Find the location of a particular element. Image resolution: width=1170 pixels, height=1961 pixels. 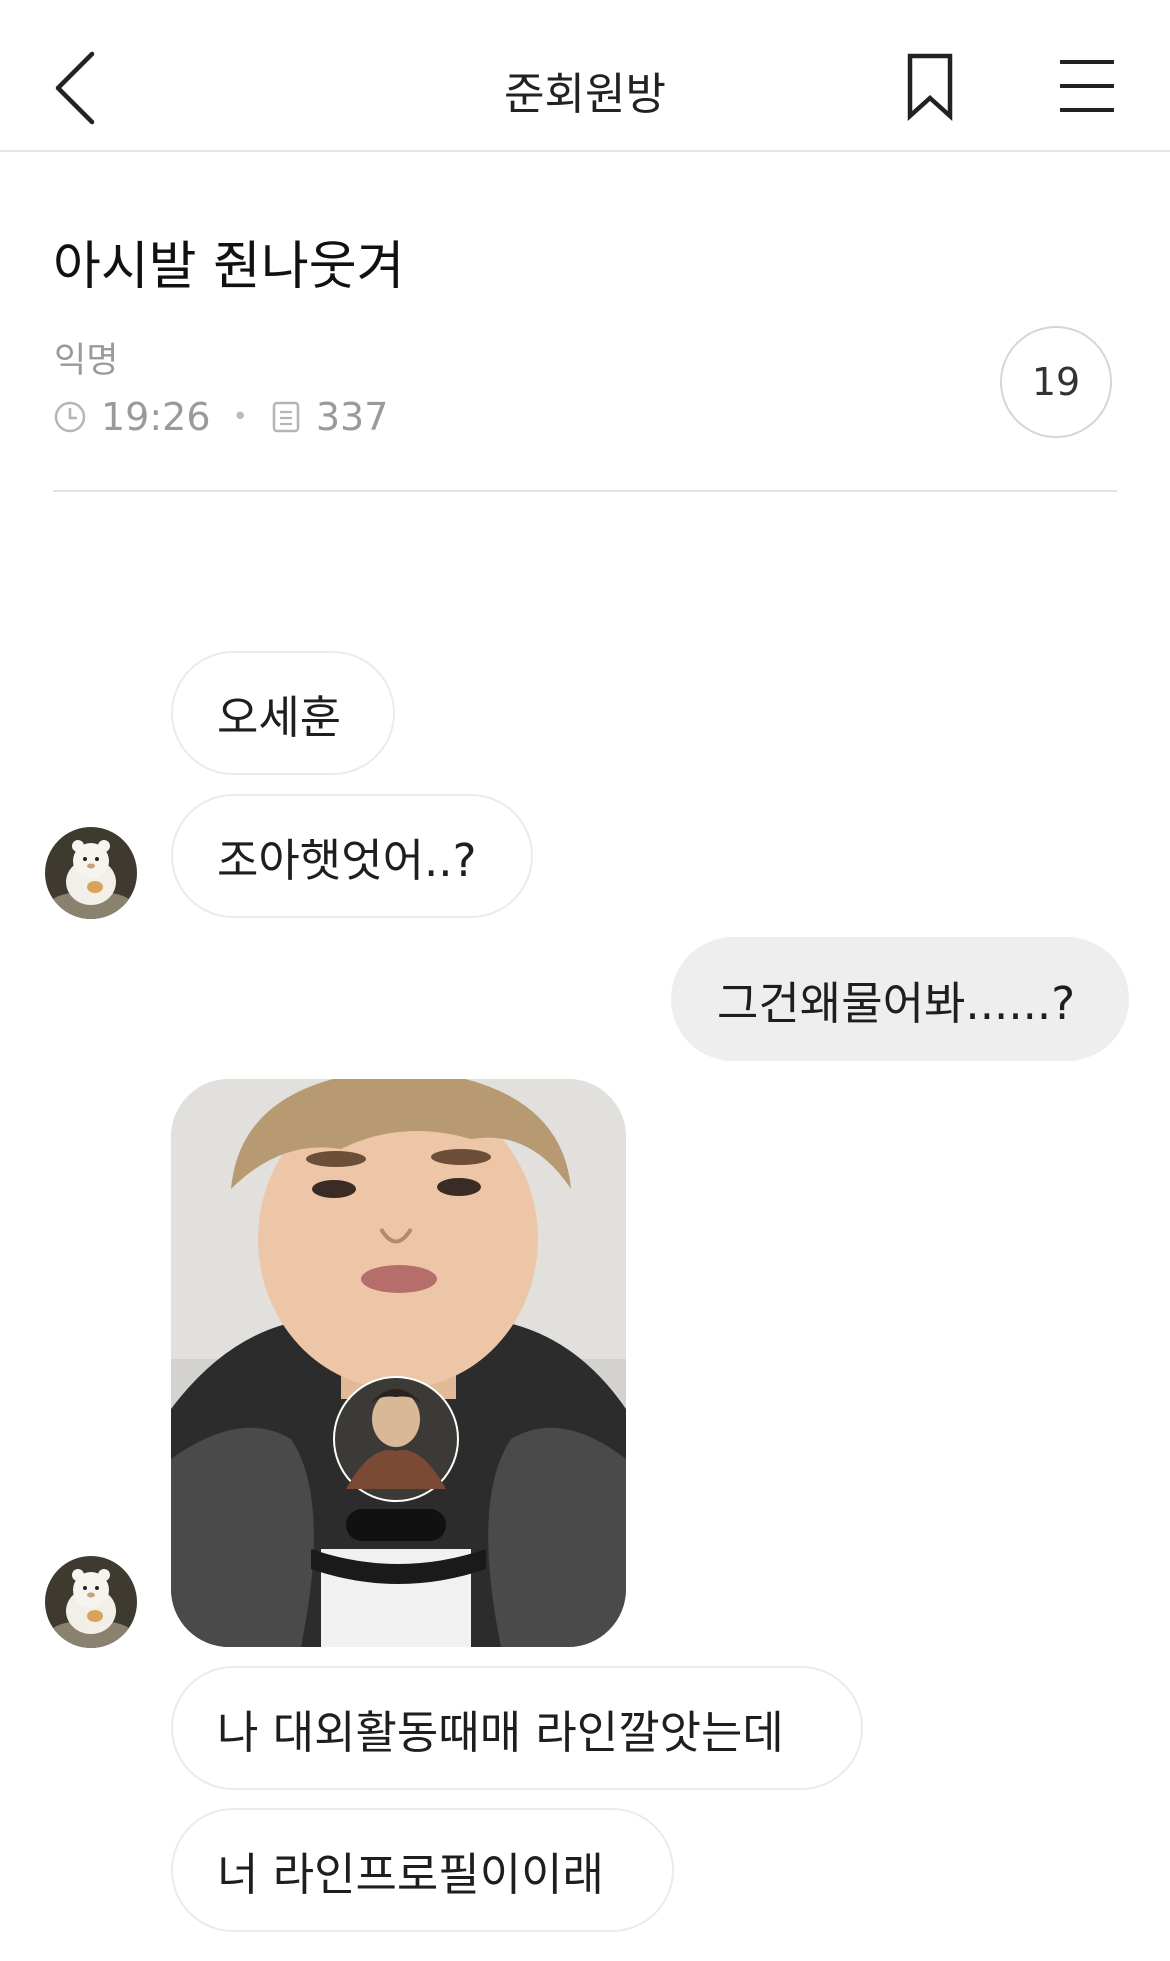

menu-button is located at coordinates (1085, 86).